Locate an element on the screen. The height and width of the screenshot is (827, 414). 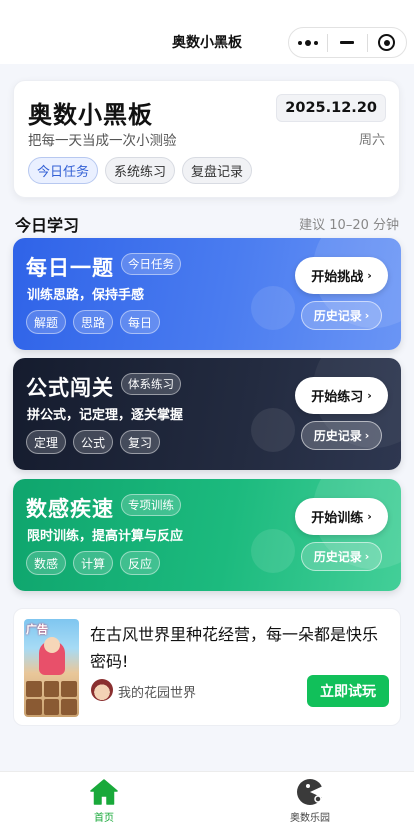
button-label: 开始练习 is located at coordinates (337, 397).